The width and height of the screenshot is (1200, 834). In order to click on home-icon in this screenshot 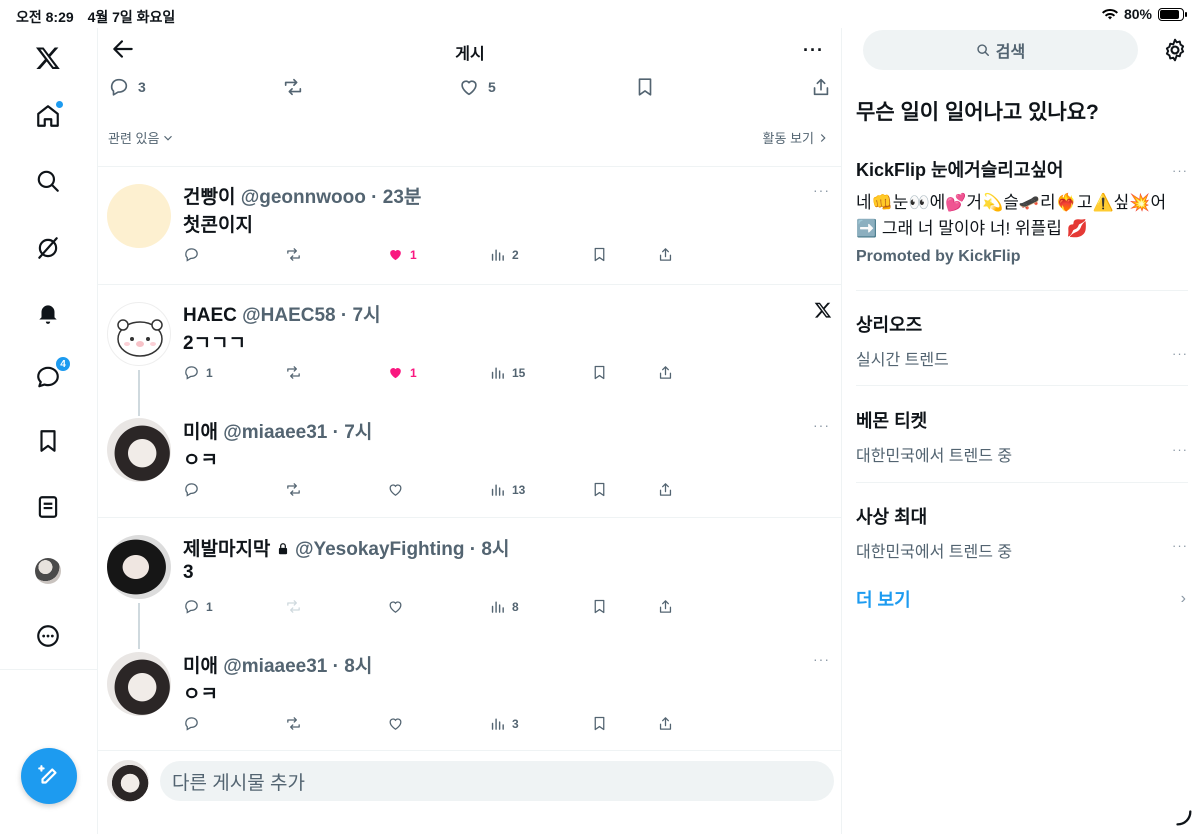, I will do `click(48, 116)`.